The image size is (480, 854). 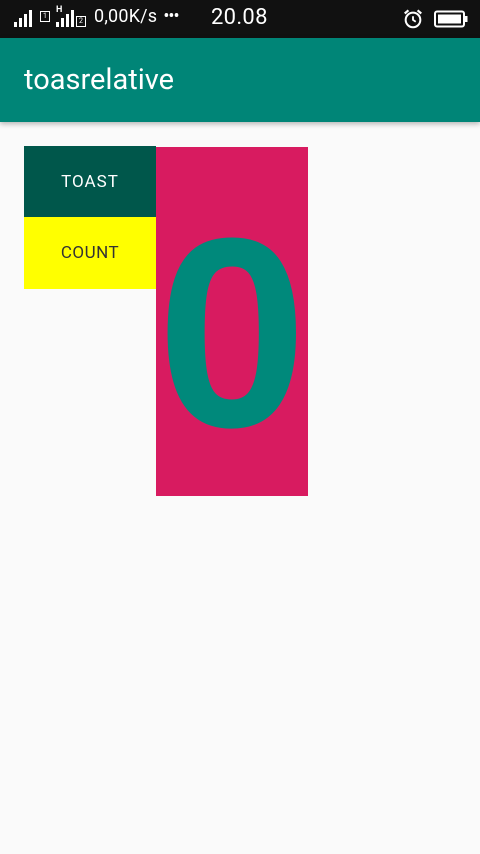 I want to click on network-speed: 0,00K/s, so click(x=126, y=16).